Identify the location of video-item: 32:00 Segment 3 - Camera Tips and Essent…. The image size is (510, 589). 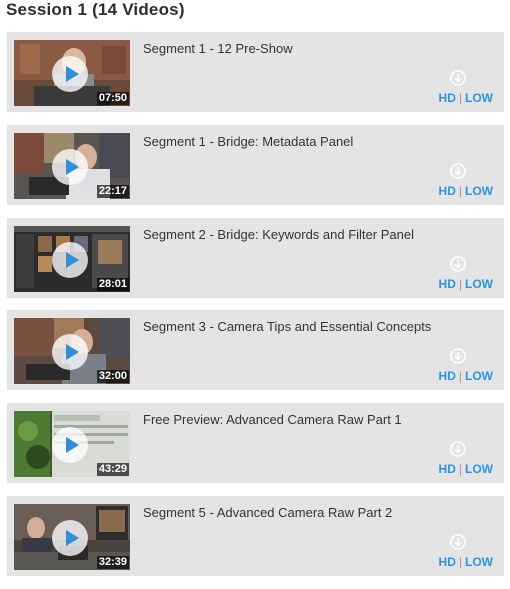
(255, 350).